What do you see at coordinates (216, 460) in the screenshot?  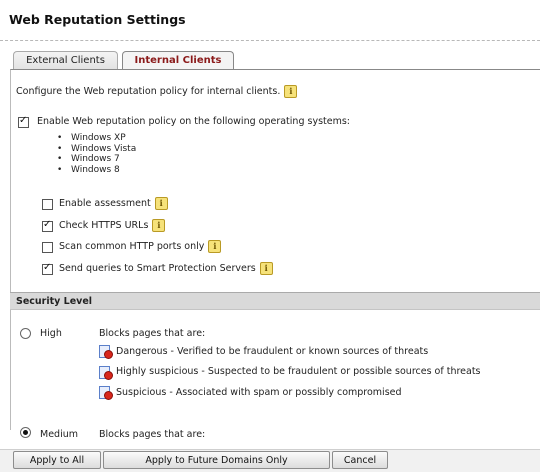 I see `apply-future-domains-button: Apply to Future Domains Only` at bounding box center [216, 460].